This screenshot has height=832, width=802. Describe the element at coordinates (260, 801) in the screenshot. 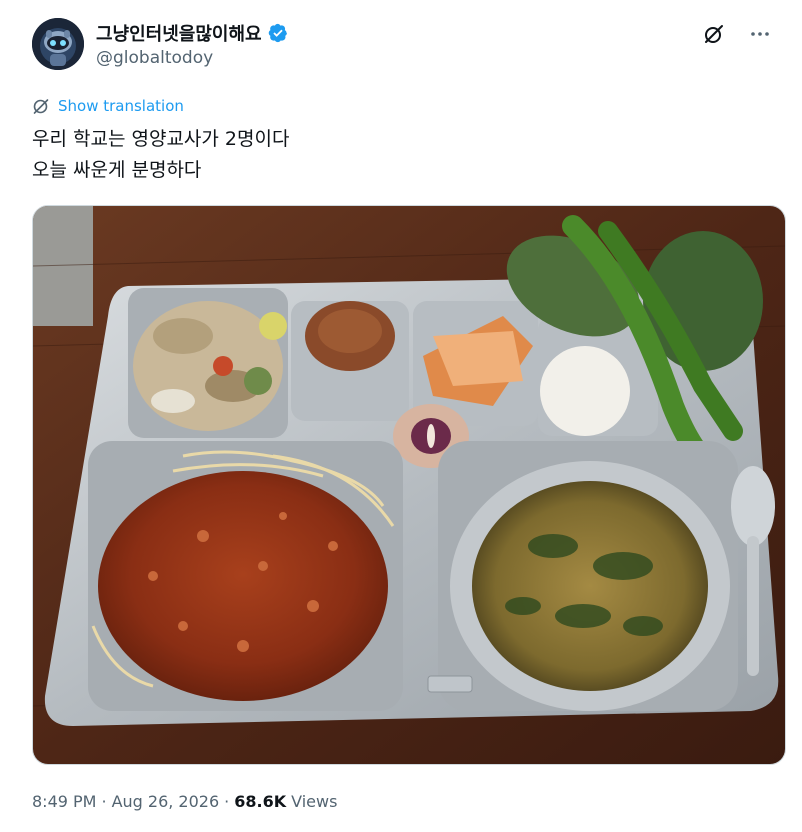

I see `views-count: 68.6K` at that location.